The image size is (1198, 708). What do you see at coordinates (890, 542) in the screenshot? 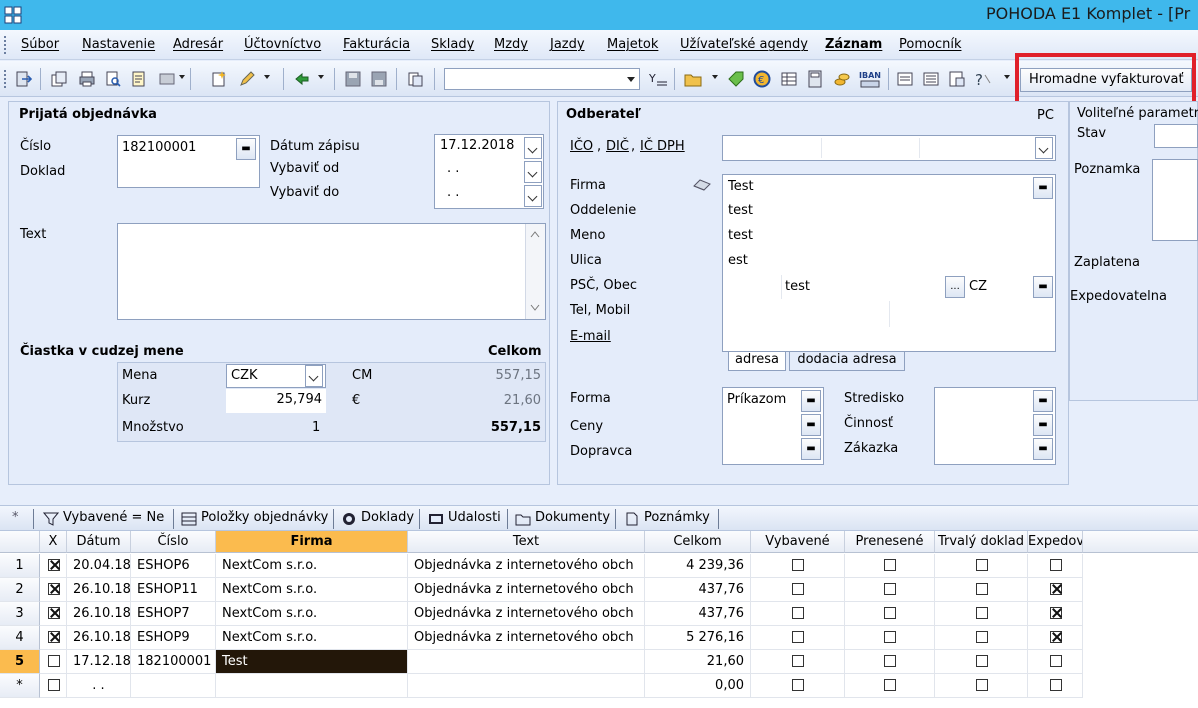
I see `col-header-prenesene: Prenesené` at bounding box center [890, 542].